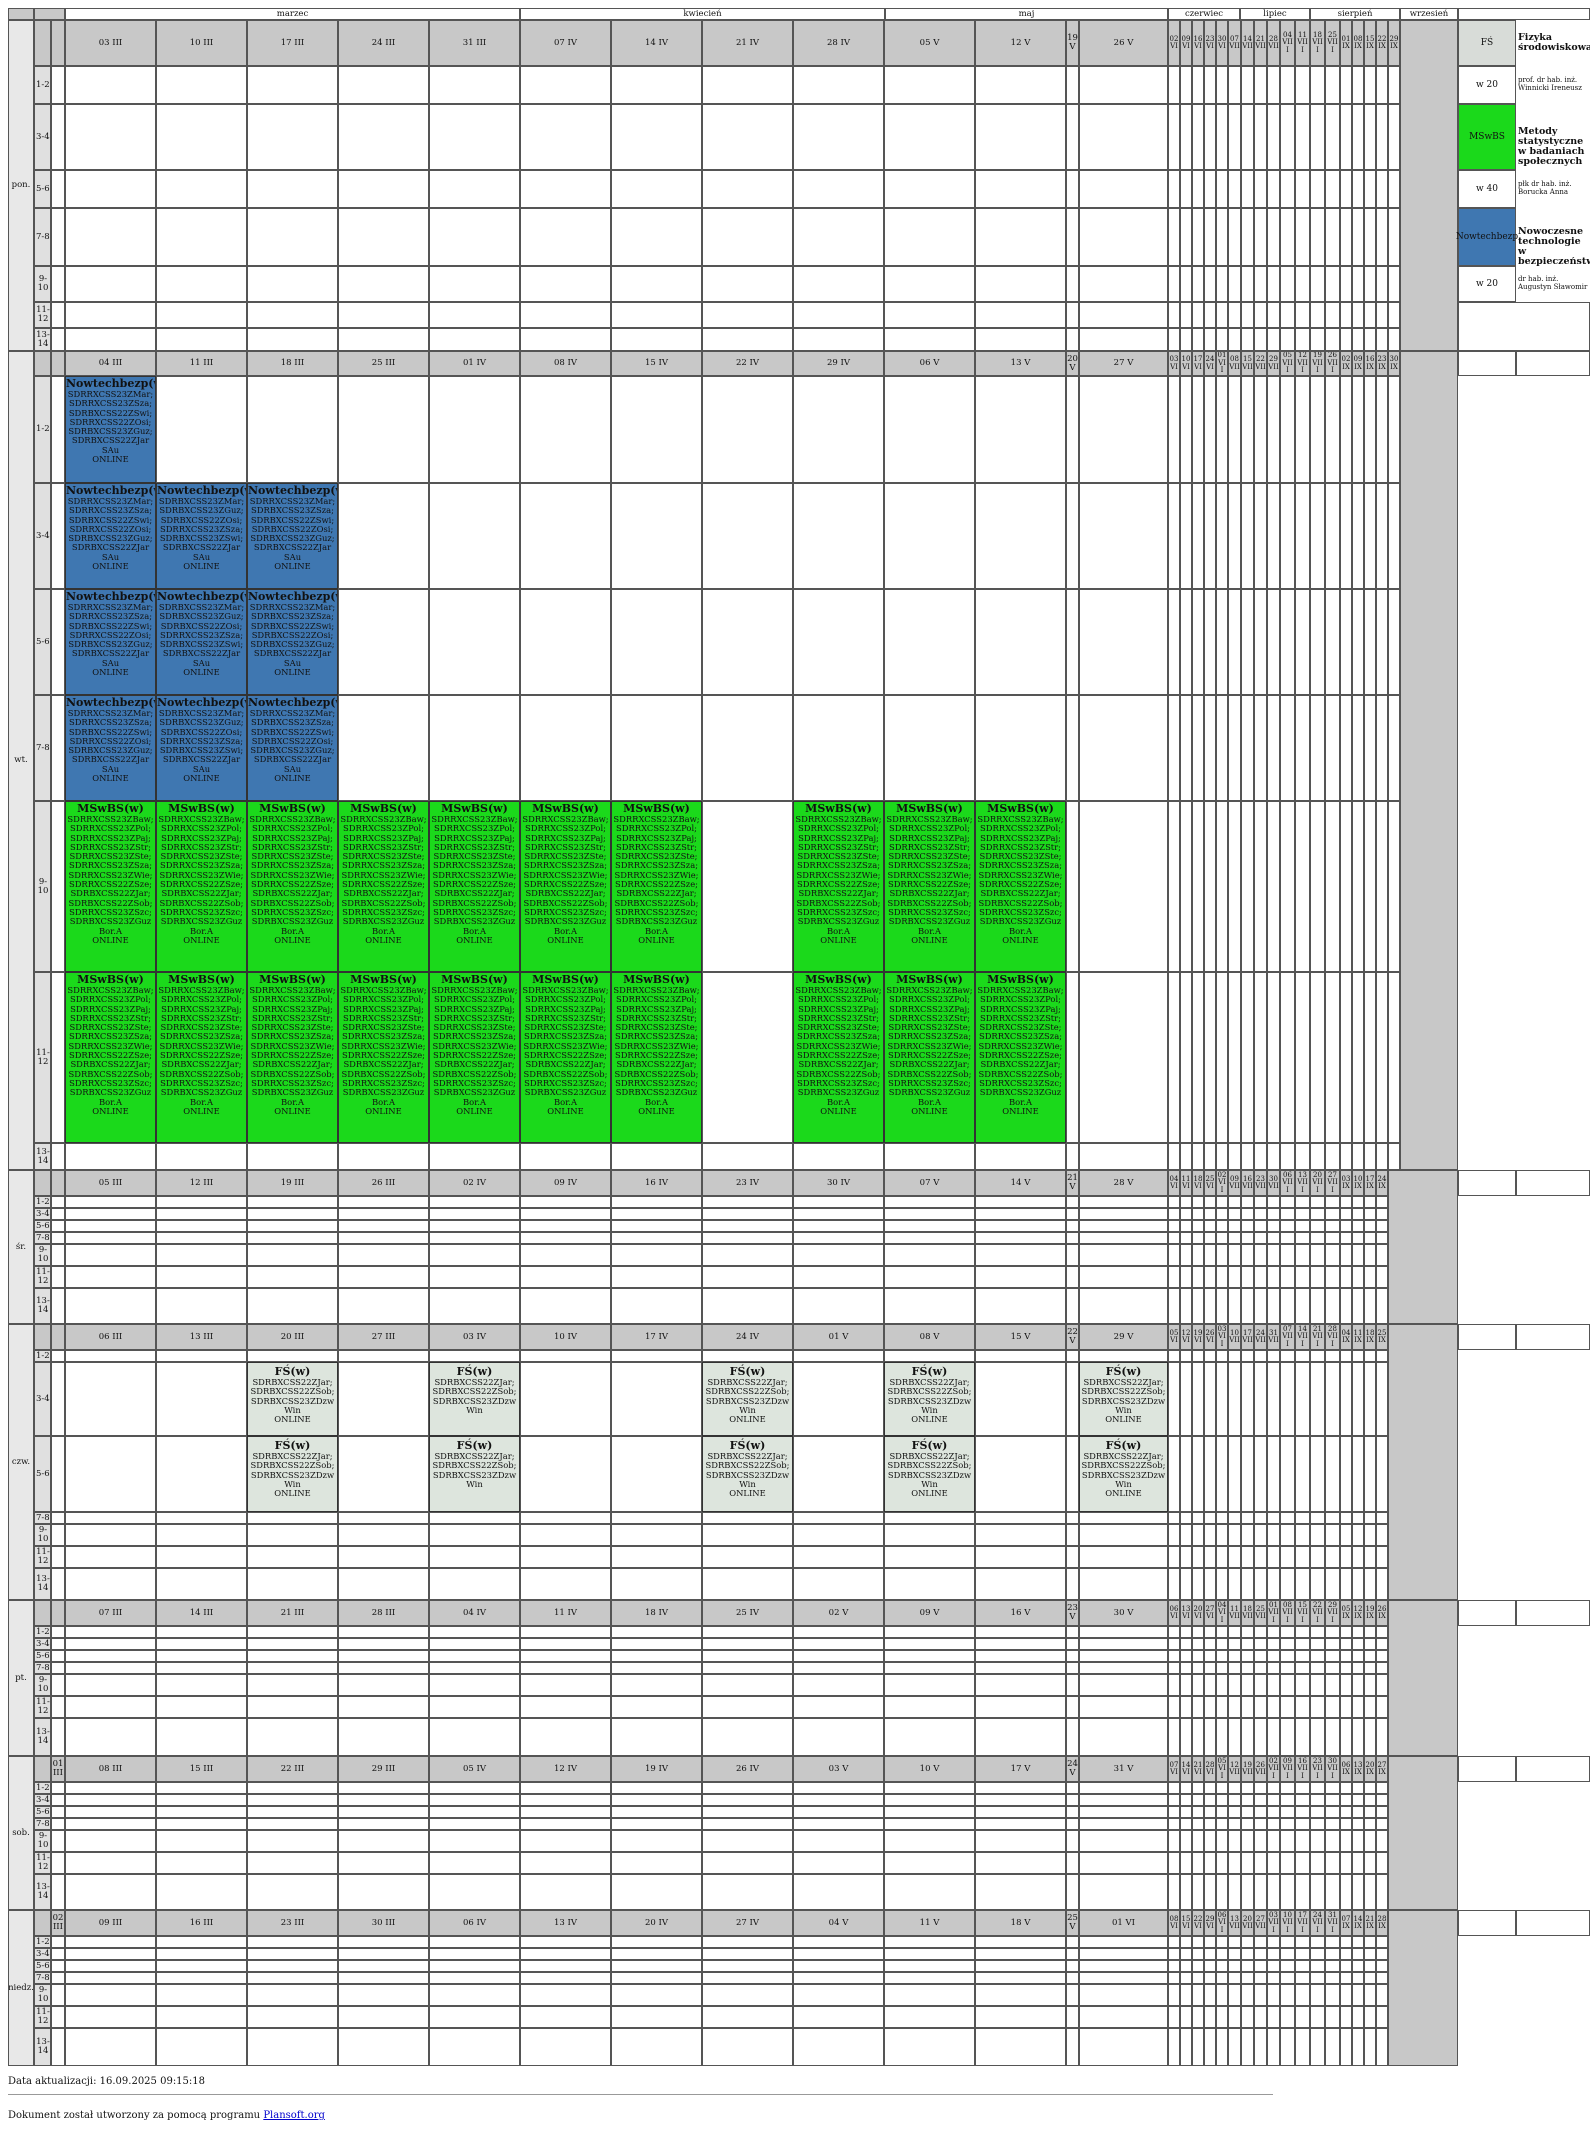 This screenshot has width=1590, height=2130. I want to click on date-label: 22 VII, so click(1260, 363).